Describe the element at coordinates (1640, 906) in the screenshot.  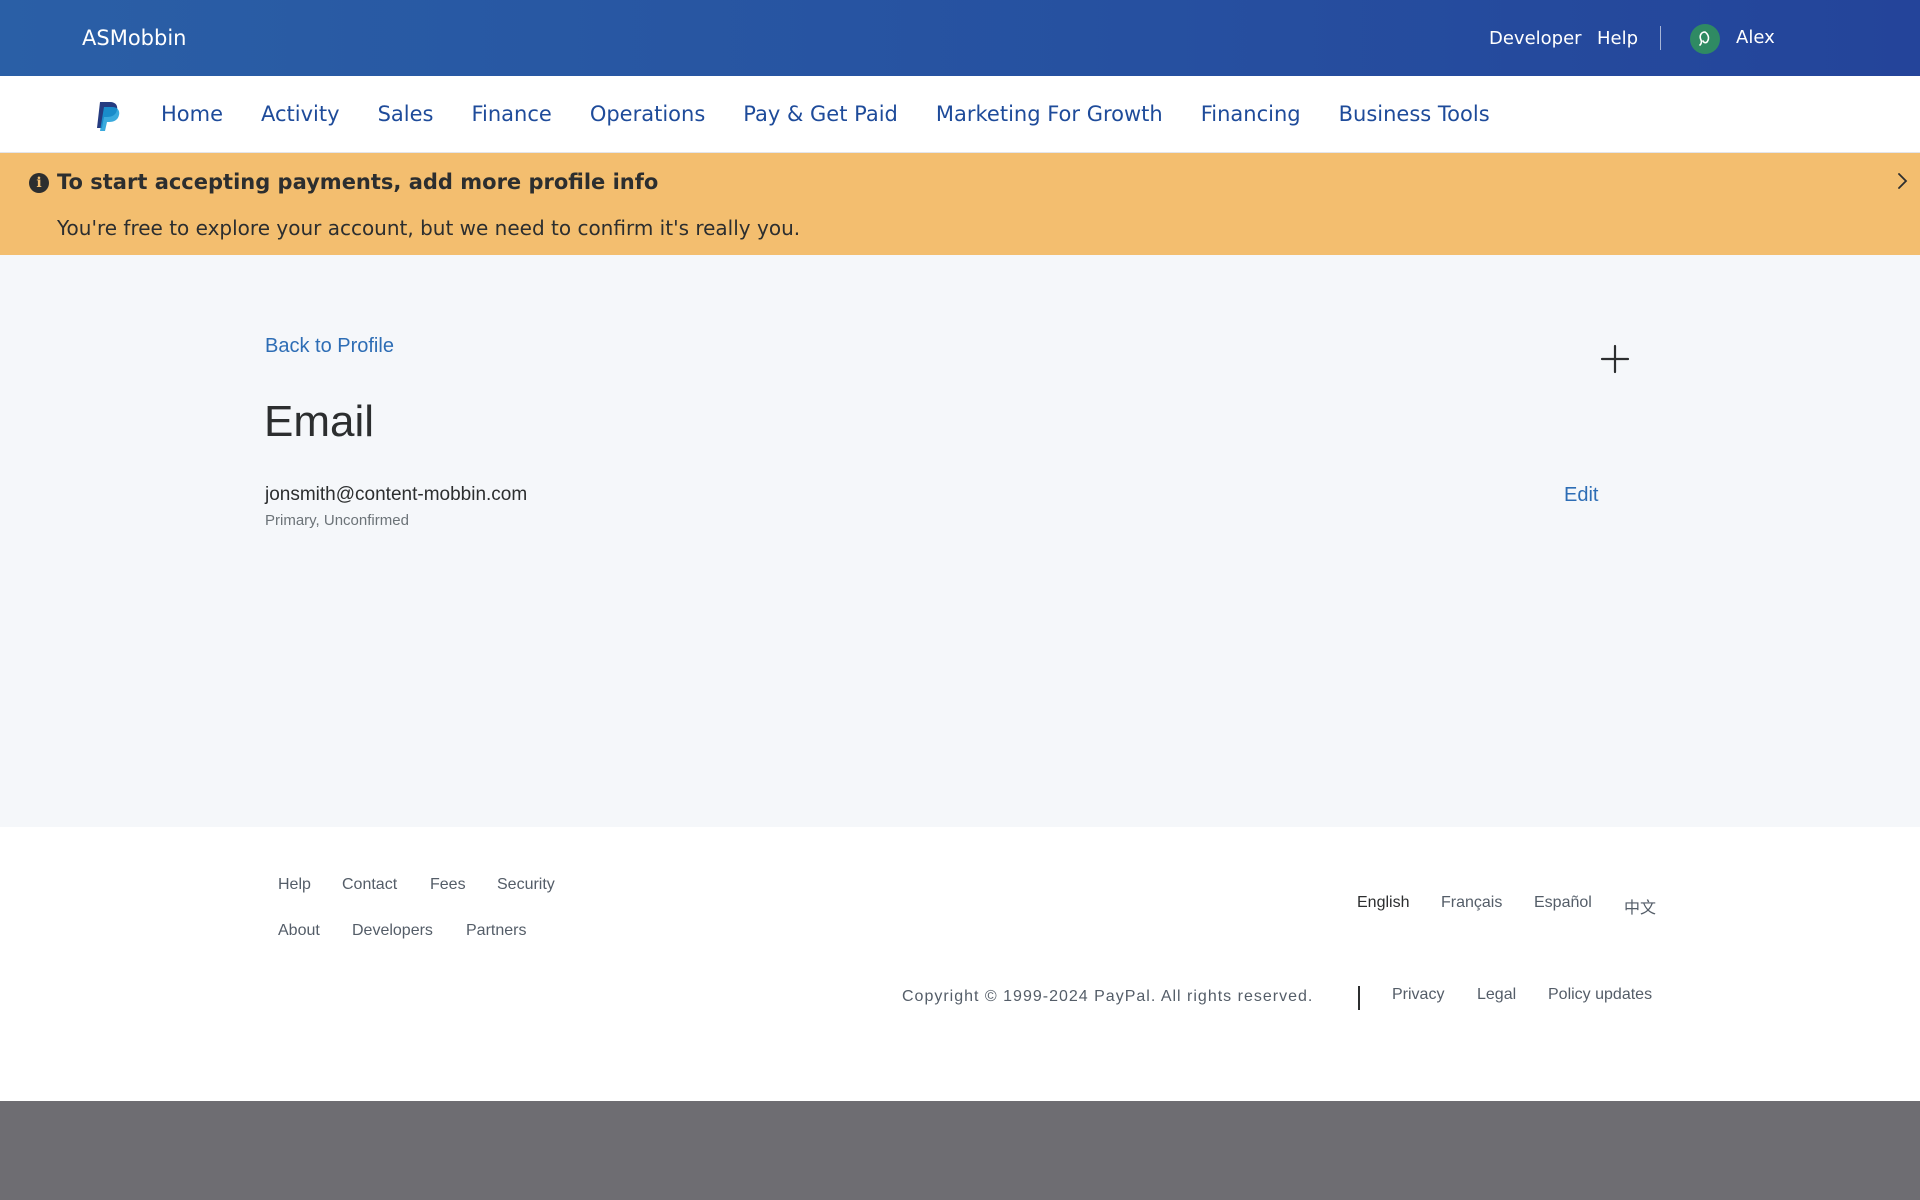
I see `language-chinese: 中文` at that location.